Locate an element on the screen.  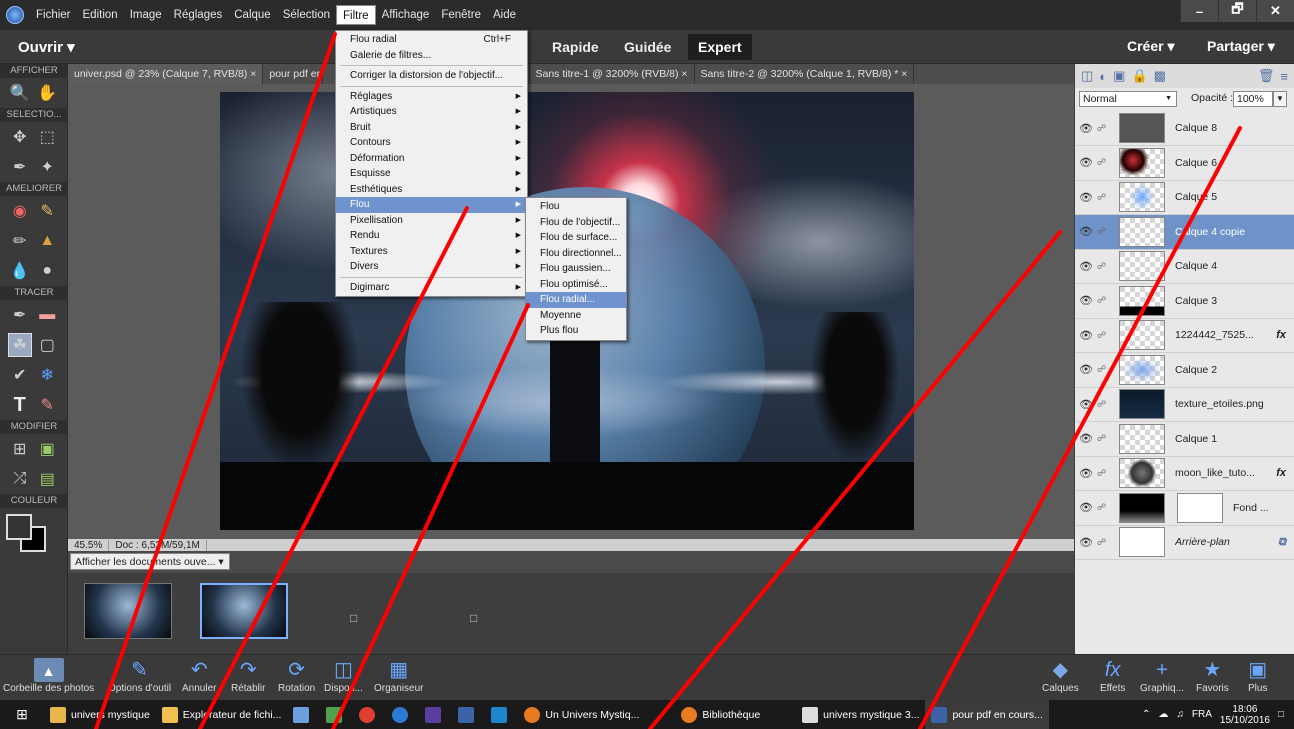
tool-options-button: ✎ Options d'outil is located at coordinates (139, 675).